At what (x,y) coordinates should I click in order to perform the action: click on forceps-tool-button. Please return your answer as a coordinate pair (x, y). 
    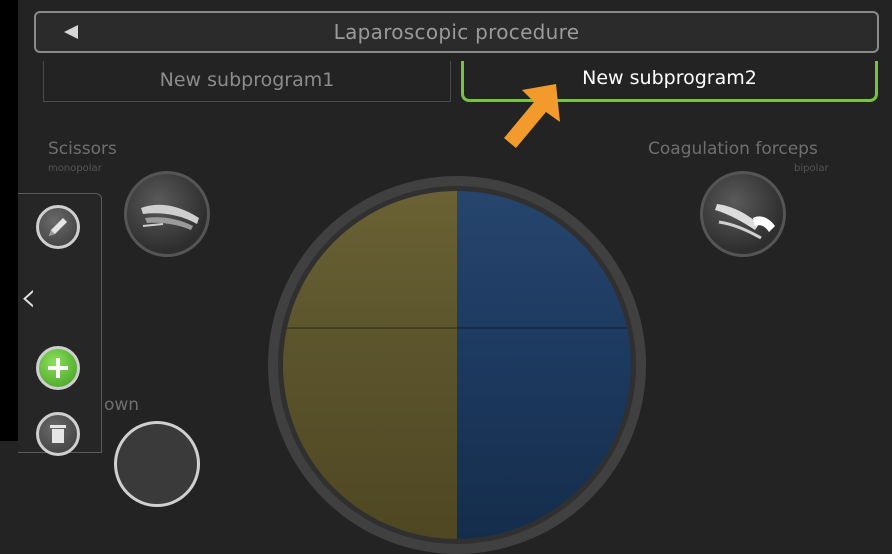
    Looking at the image, I should click on (743, 214).